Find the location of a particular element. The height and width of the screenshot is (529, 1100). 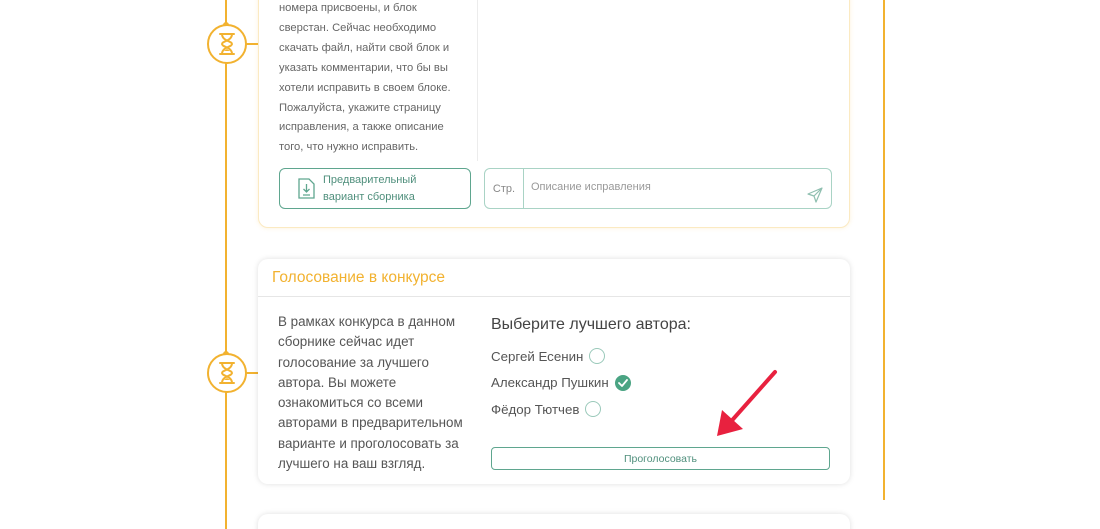

correction-form: Стр. Описание исправления is located at coordinates (658, 188).